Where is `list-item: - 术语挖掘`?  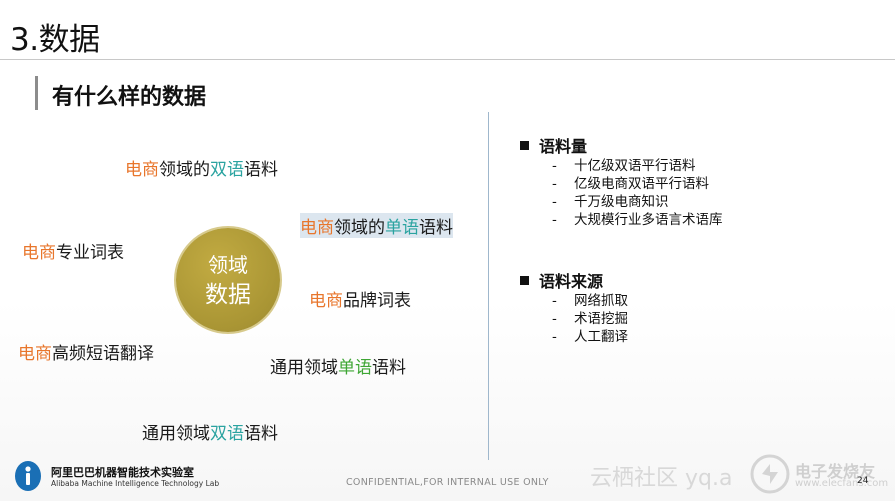 list-item: - 术语挖掘 is located at coordinates (590, 319).